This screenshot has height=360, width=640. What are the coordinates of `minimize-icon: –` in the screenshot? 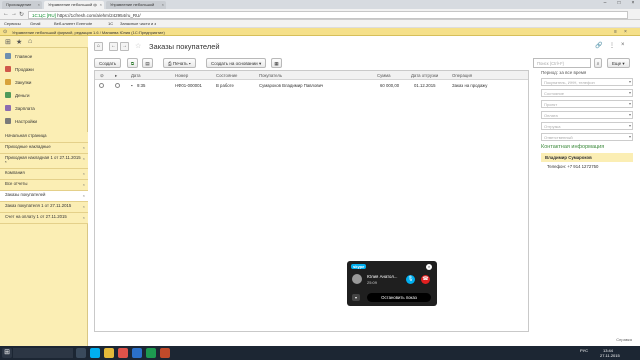 It's located at (605, 4).